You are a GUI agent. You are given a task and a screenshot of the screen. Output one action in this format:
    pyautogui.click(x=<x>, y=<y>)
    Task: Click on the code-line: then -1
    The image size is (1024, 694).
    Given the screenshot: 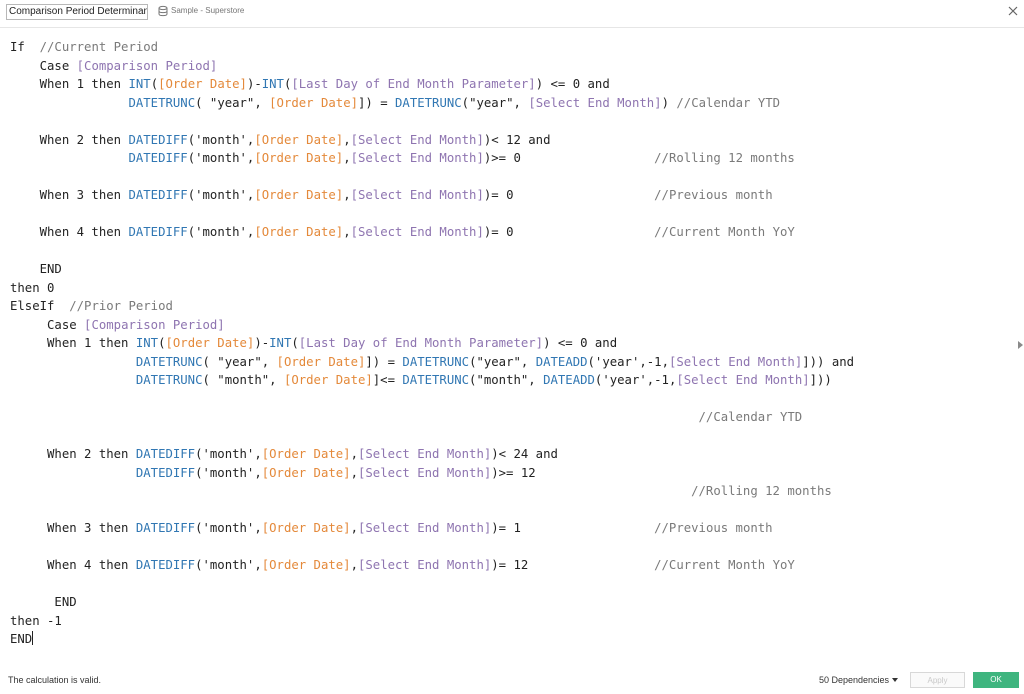 What is the action you would take?
    pyautogui.click(x=432, y=621)
    